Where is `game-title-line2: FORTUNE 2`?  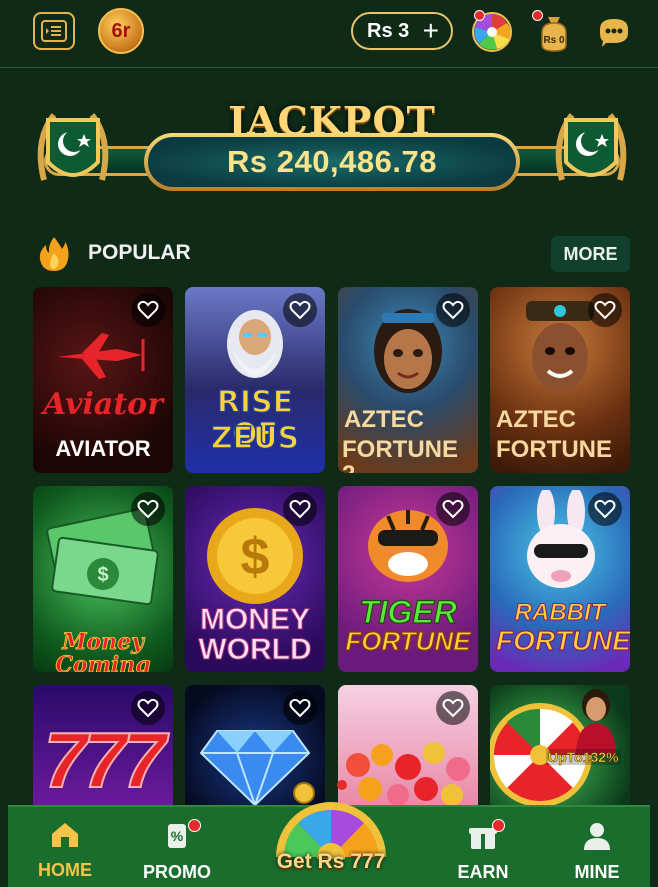 game-title-line2: FORTUNE 2 is located at coordinates (400, 454).